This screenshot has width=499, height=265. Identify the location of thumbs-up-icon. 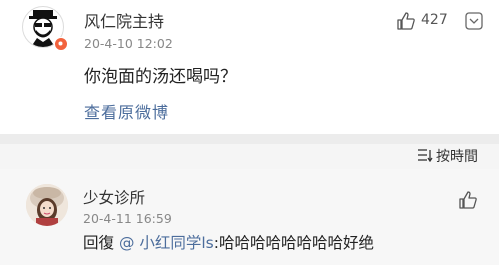
(406, 21).